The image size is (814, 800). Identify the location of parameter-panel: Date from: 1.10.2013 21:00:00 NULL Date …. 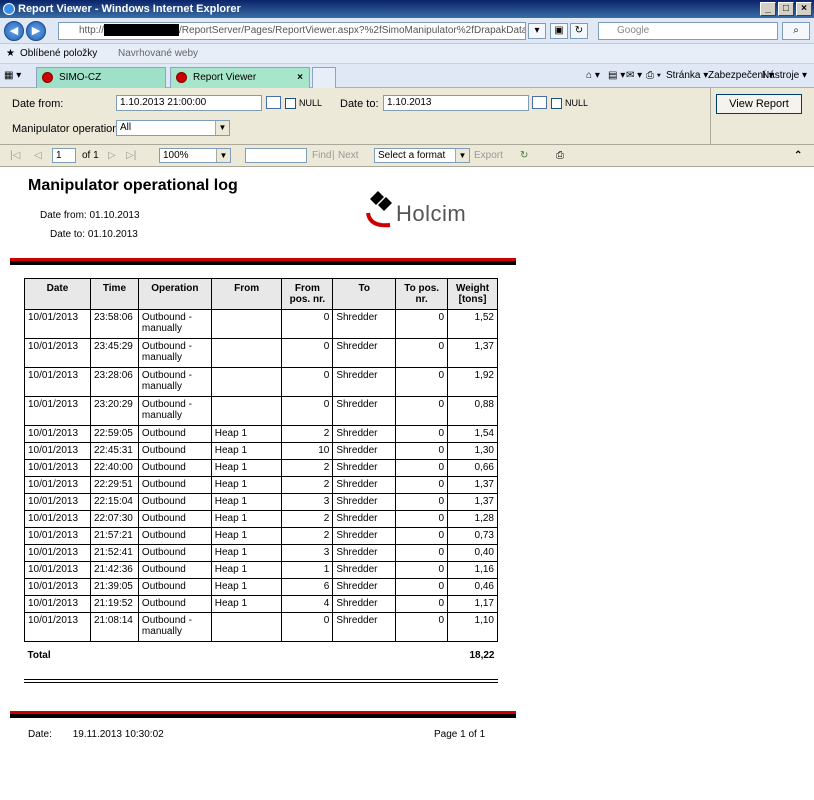
(407, 116).